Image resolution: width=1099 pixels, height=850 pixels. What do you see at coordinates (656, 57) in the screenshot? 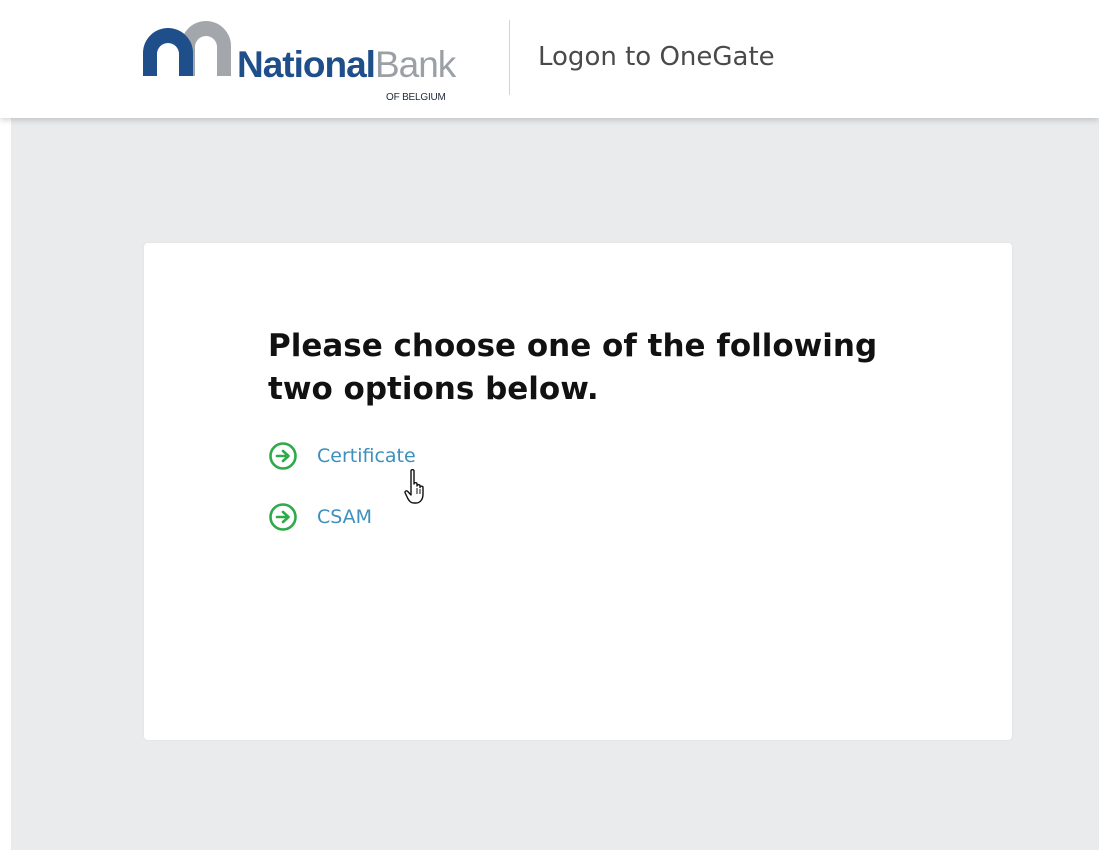
I see `page-title: Logon to OneGate` at bounding box center [656, 57].